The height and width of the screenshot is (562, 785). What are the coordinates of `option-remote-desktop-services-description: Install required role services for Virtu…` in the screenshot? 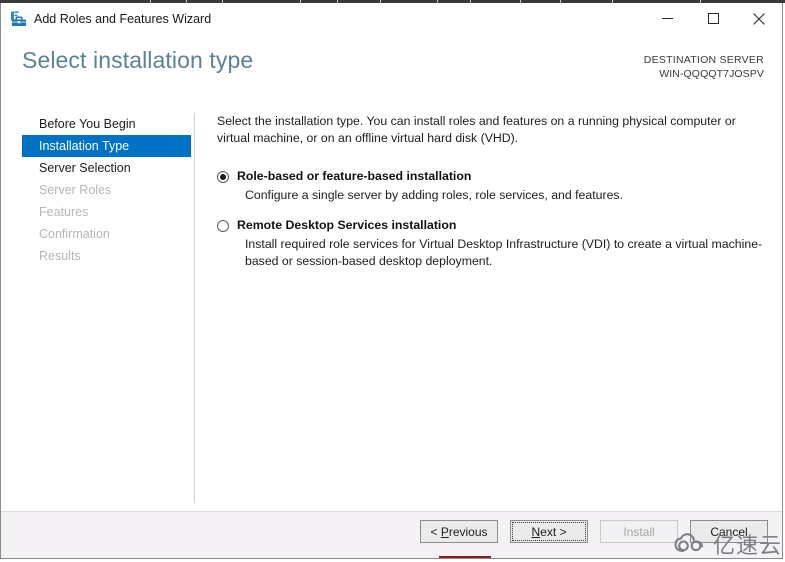 It's located at (504, 252).